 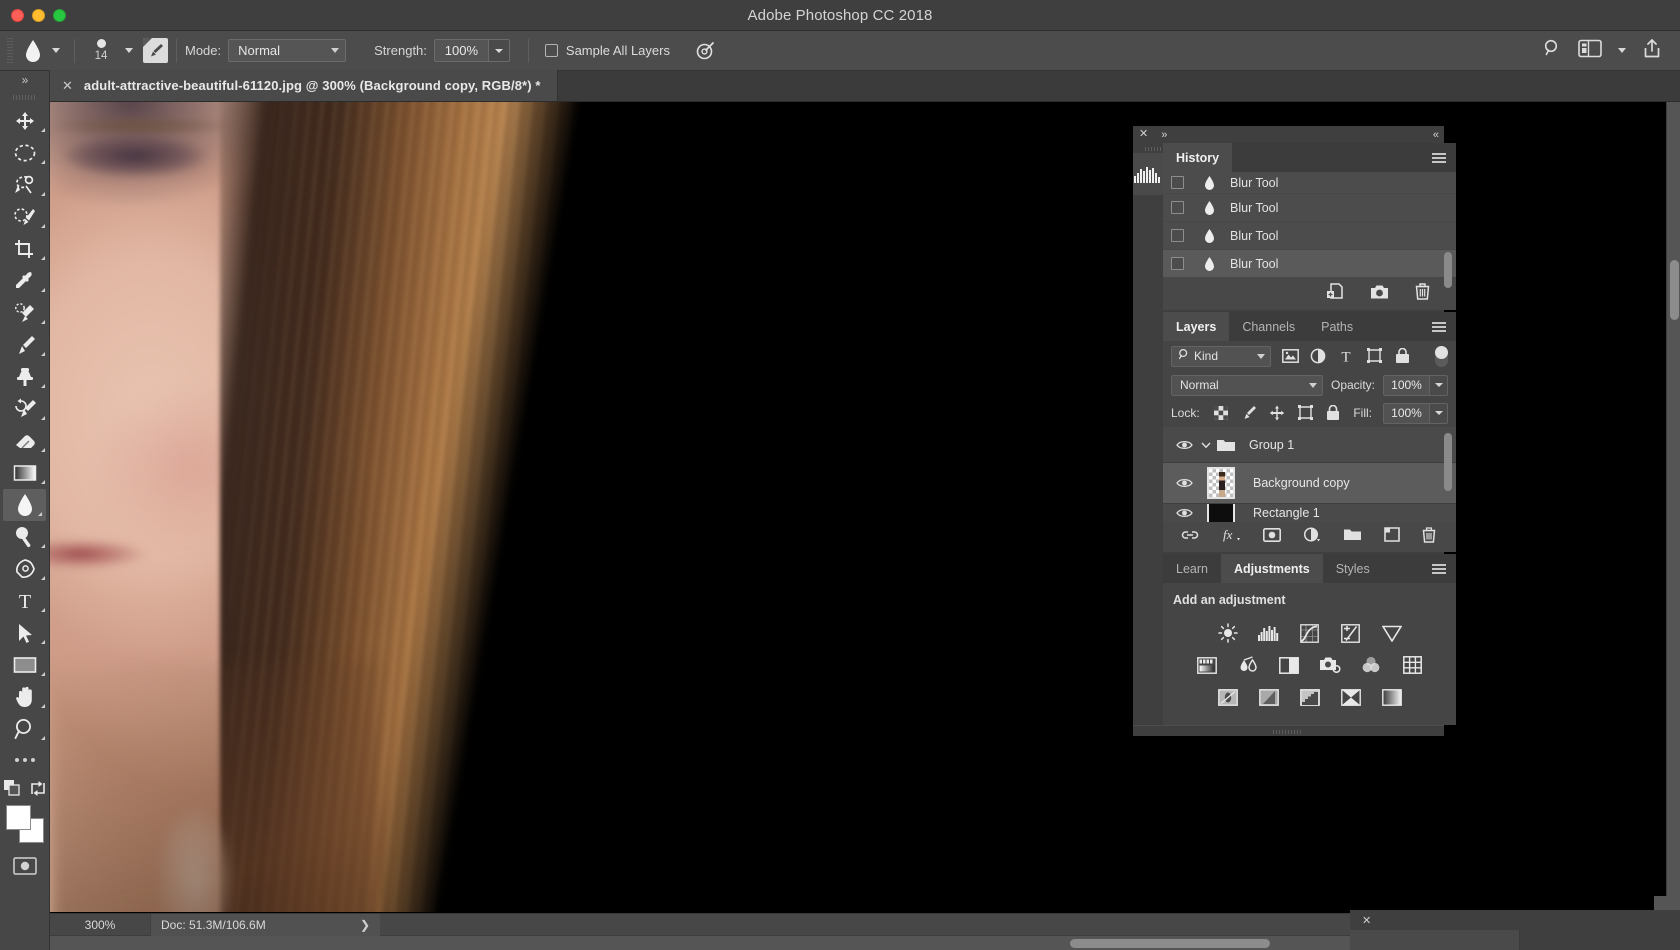 What do you see at coordinates (59, 15) in the screenshot?
I see `maximize-window-button` at bounding box center [59, 15].